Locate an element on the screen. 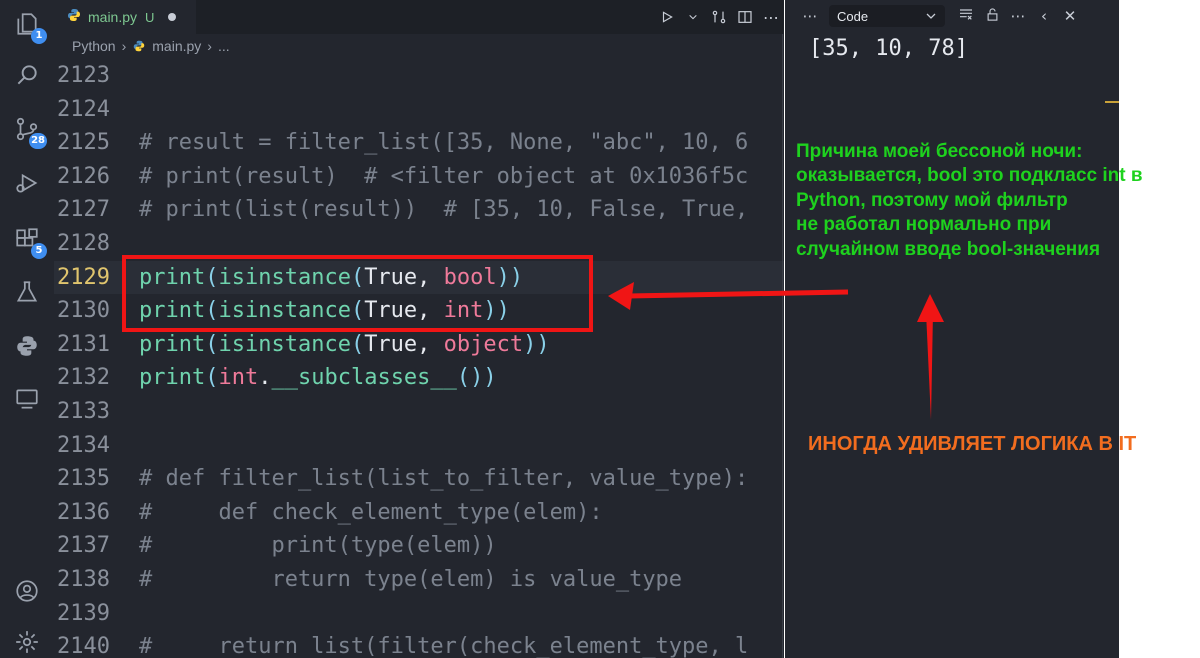 This screenshot has width=1200, height=658. line-number: 2134 is located at coordinates (83, 445).